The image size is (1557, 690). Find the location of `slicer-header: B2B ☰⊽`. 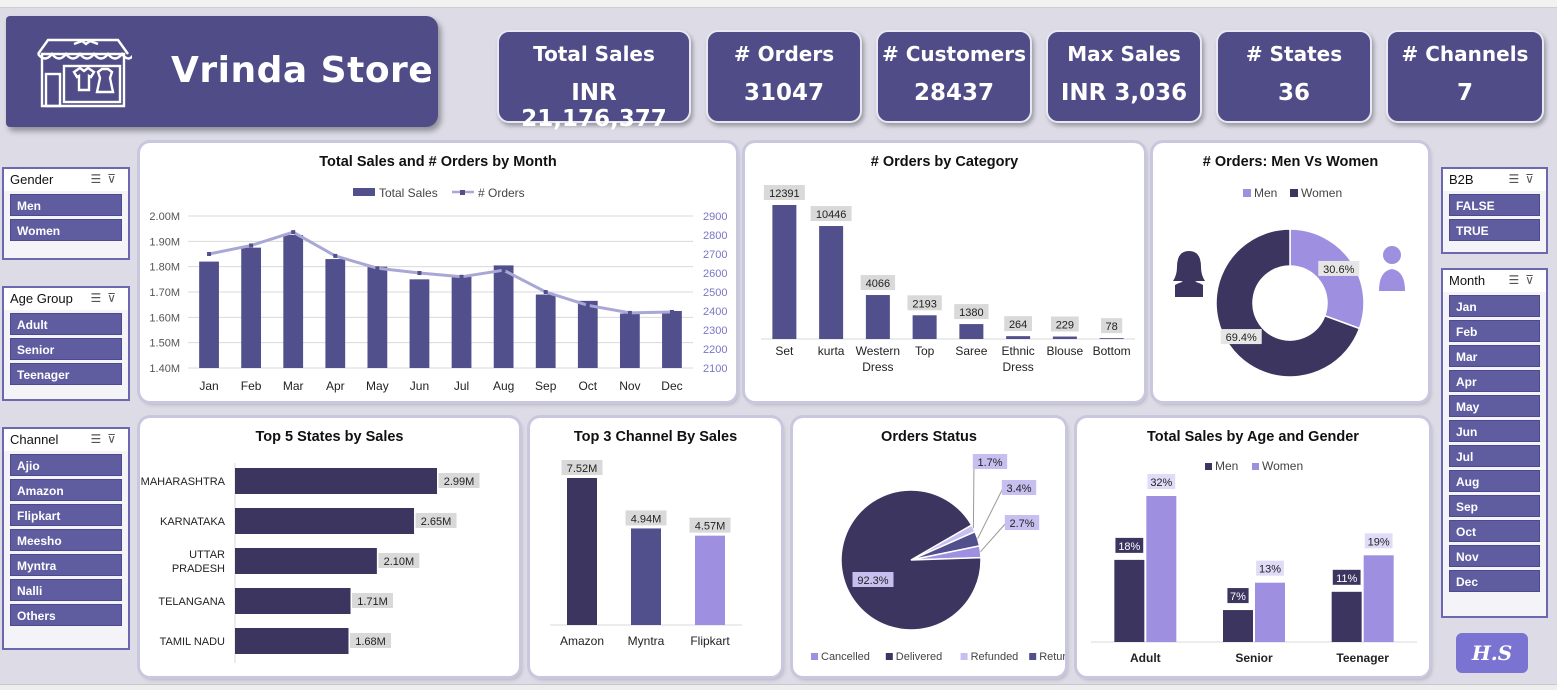

slicer-header: B2B ☰⊽ is located at coordinates (1494, 180).